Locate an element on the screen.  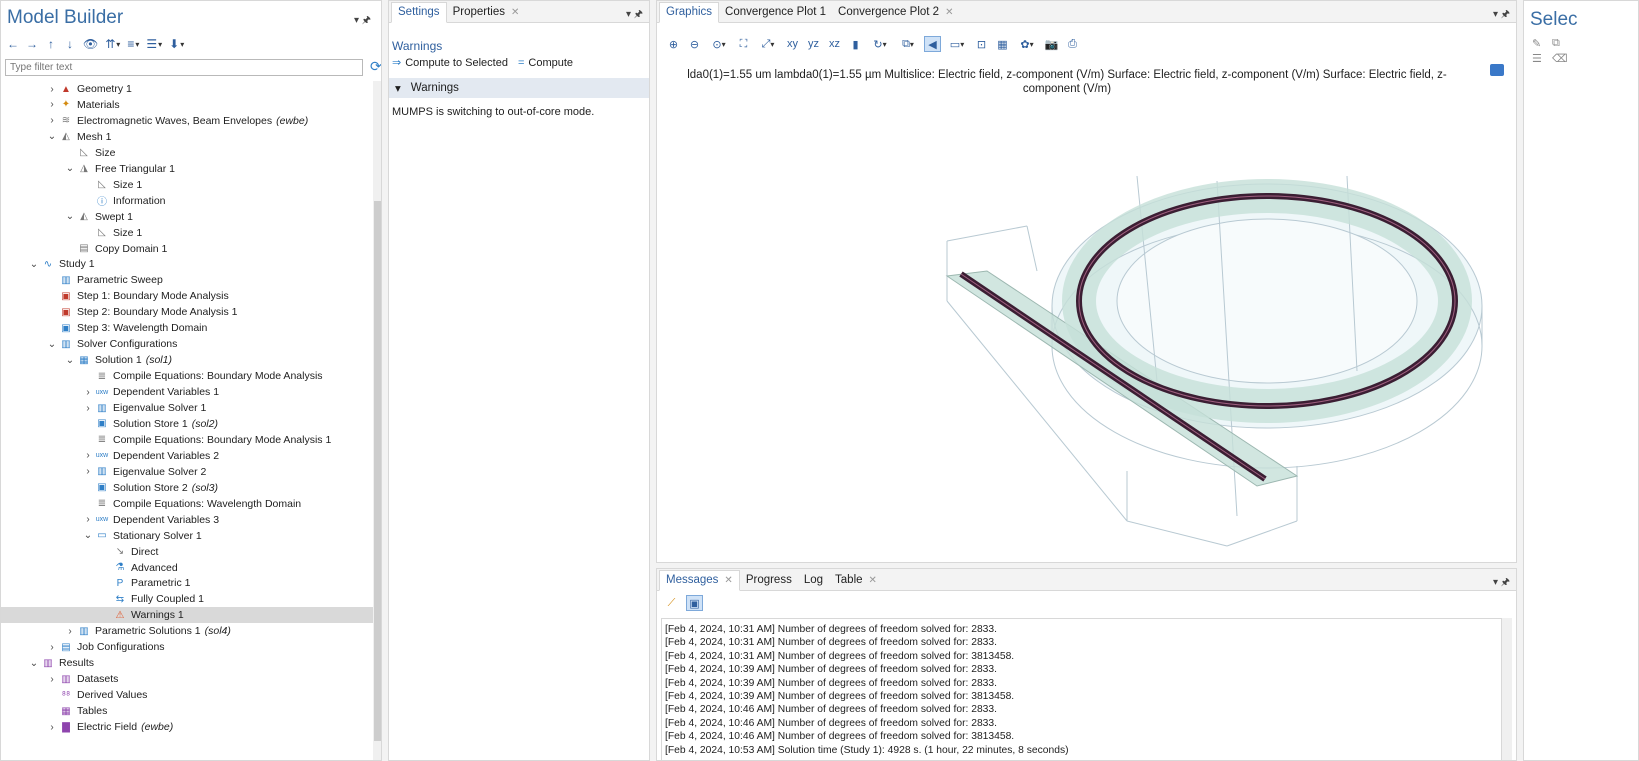
copy-icon: ⧉ is located at coordinates (1561, 43).